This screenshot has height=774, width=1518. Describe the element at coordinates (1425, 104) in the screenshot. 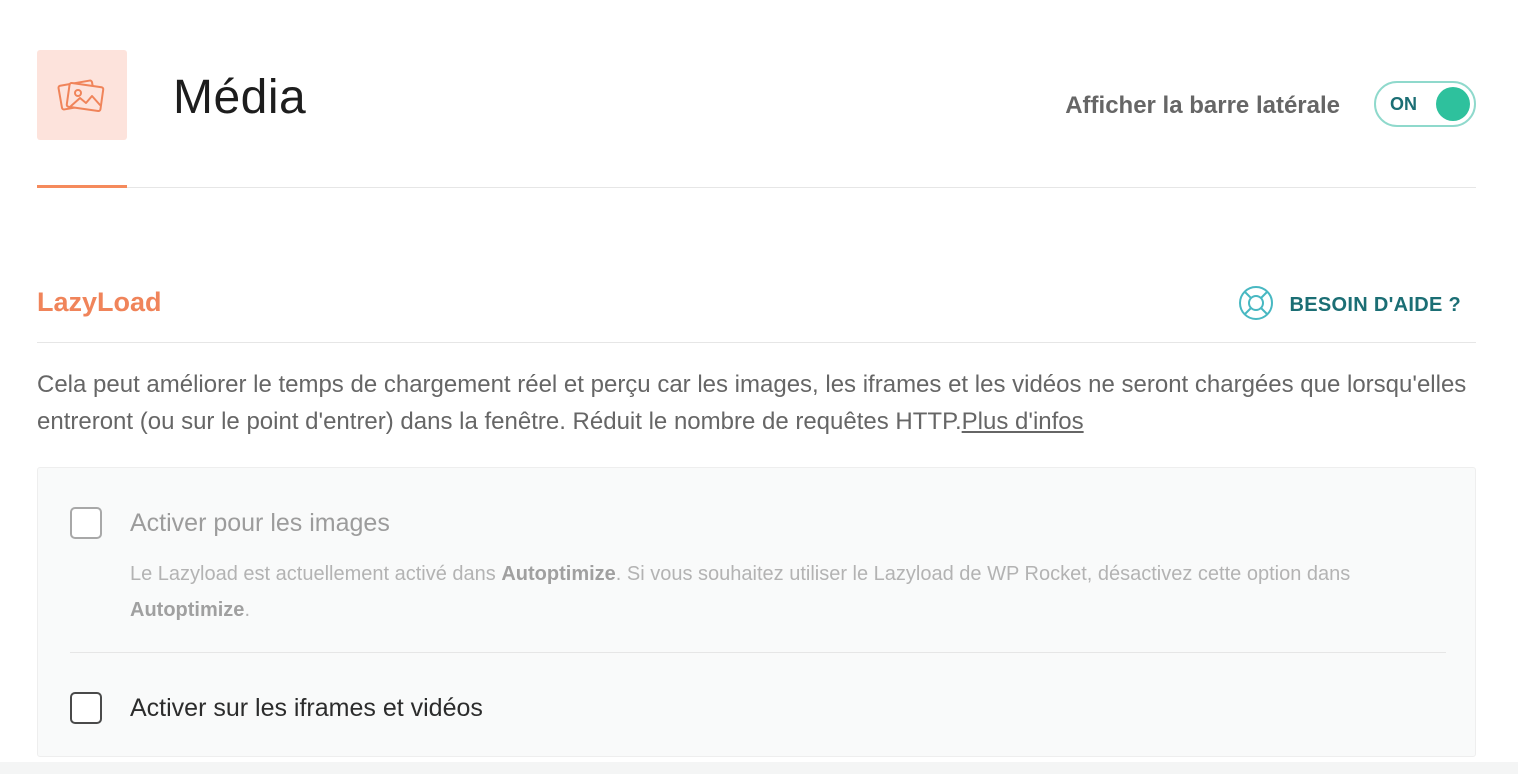

I see `sidebar-toggle: ON` at that location.